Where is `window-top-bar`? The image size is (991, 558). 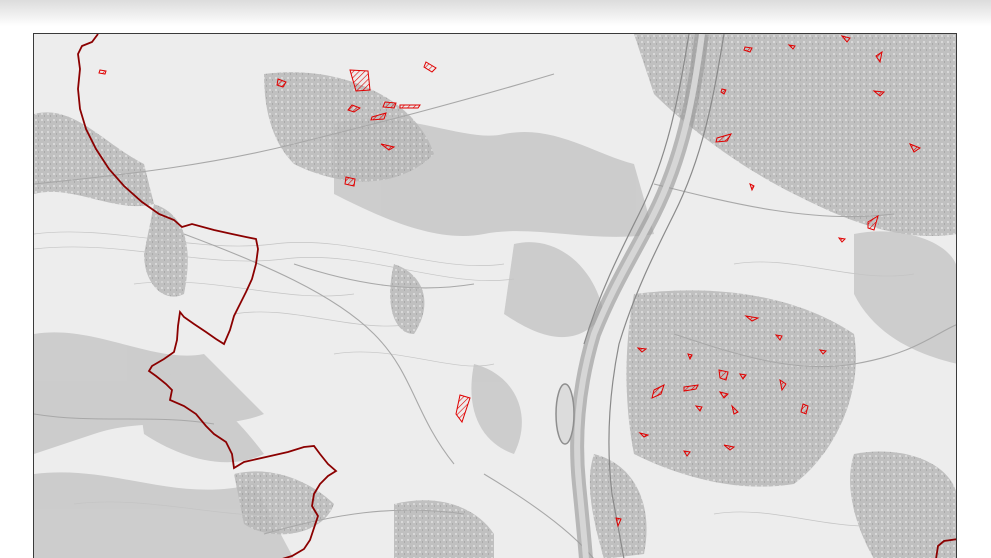
window-top-bar is located at coordinates (495, 13).